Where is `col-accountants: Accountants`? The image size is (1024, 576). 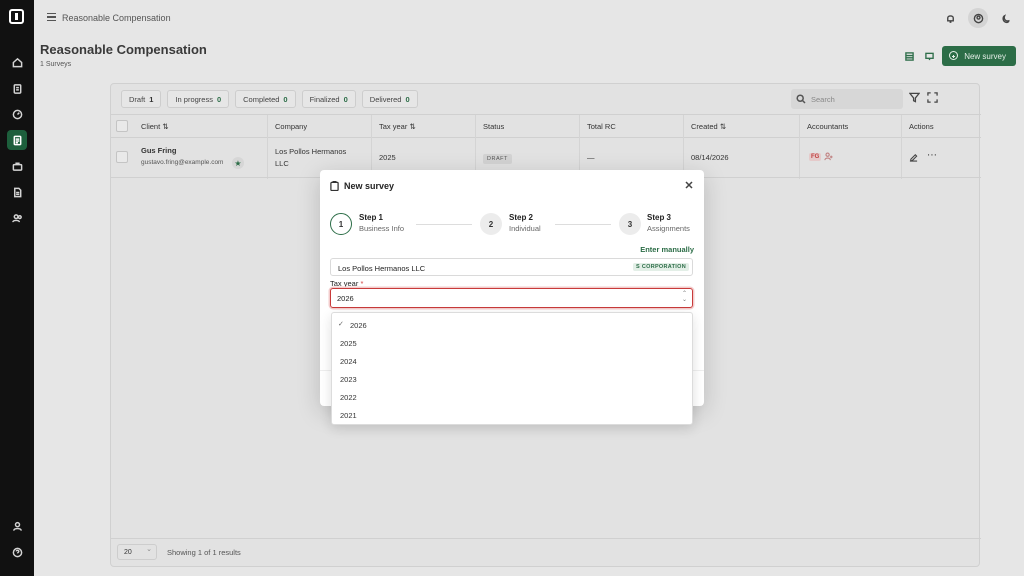
col-accountants: Accountants is located at coordinates (828, 126).